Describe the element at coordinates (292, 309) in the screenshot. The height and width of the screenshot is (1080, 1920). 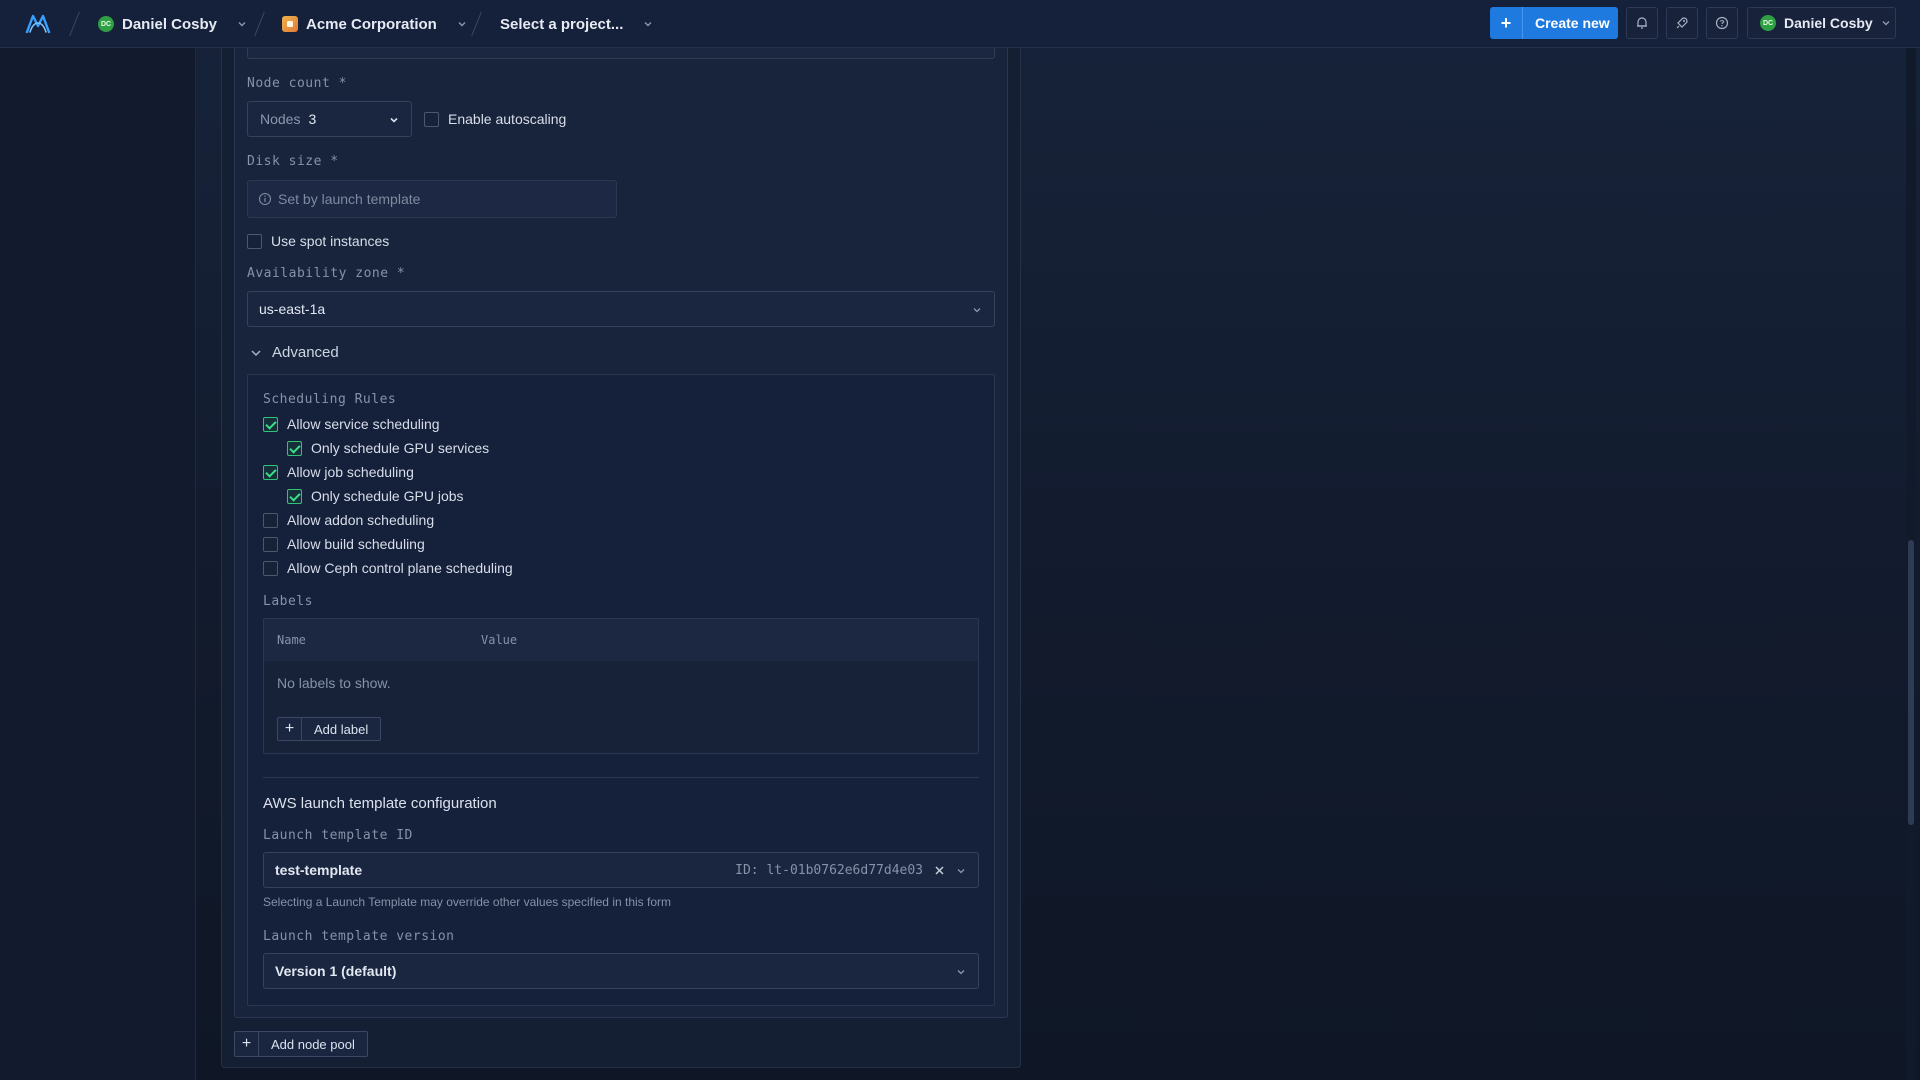
I see `availability-zone-value: us-east-1a` at that location.